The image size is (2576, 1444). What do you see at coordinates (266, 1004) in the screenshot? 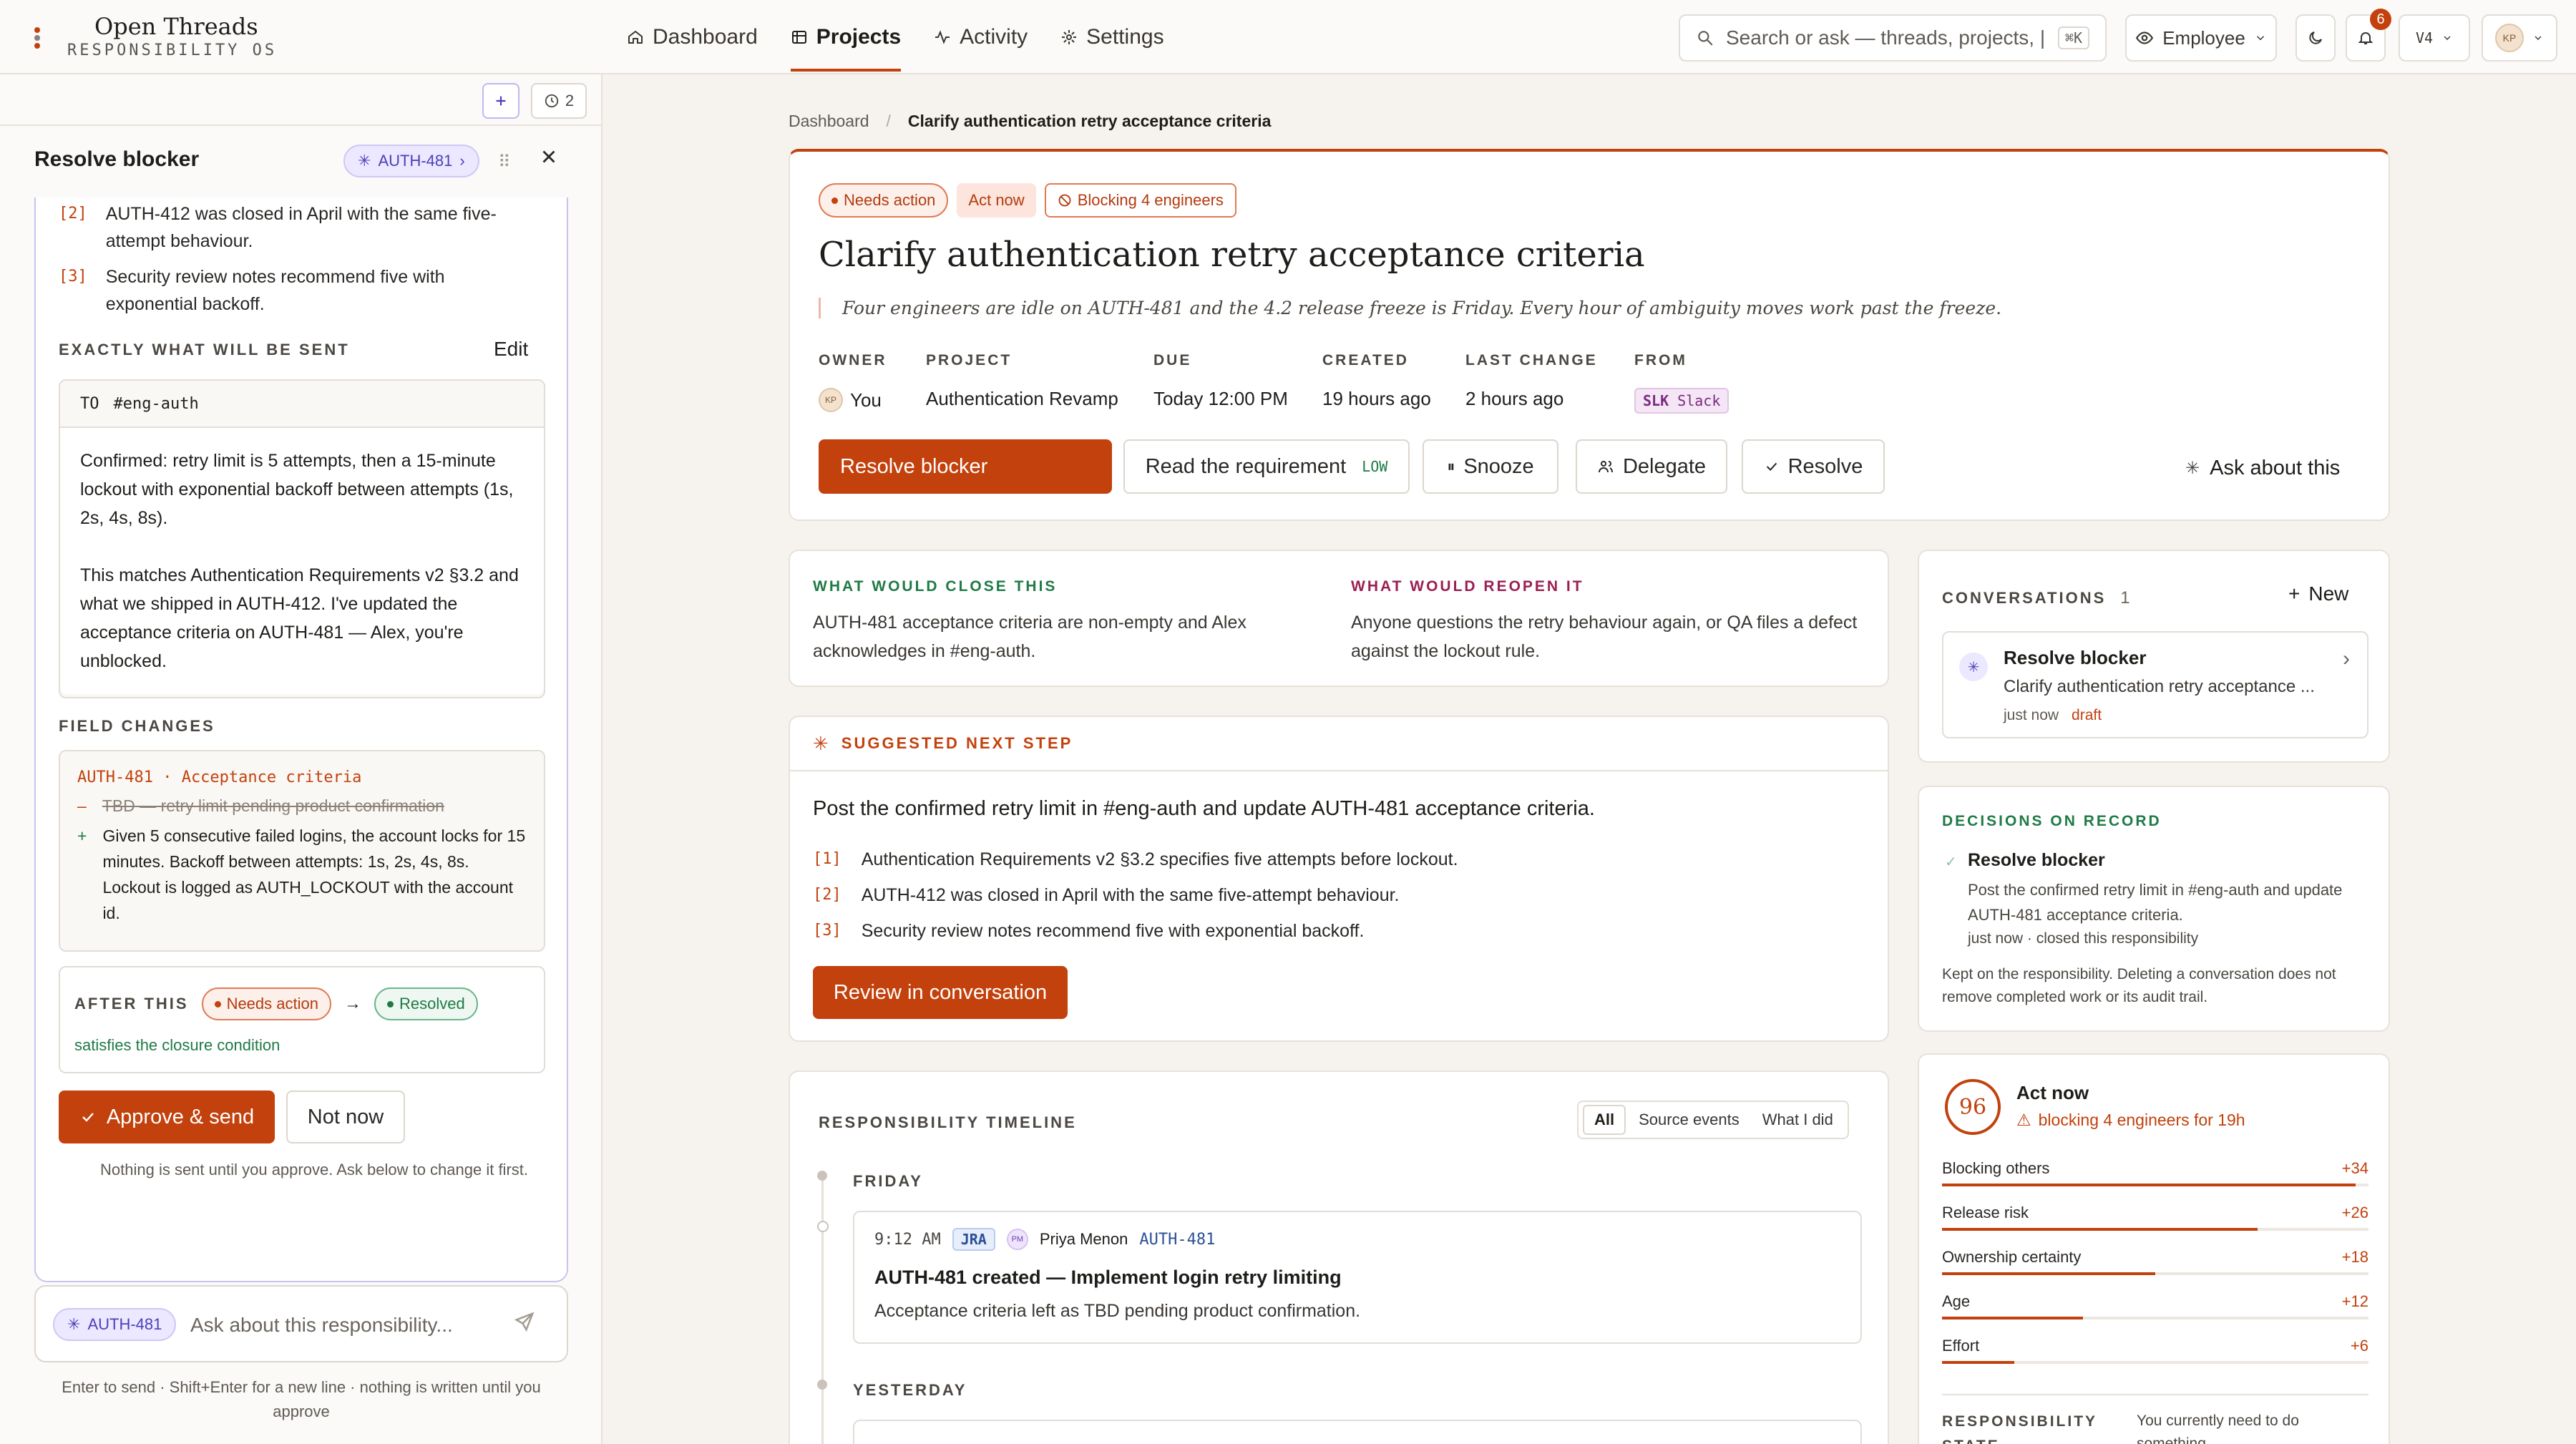
I see `from-state-pill: Needs action` at bounding box center [266, 1004].